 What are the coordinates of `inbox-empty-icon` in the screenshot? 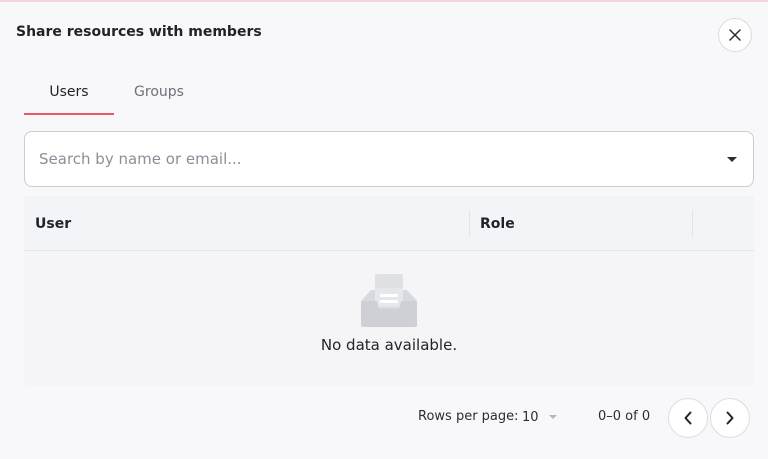 It's located at (389, 300).